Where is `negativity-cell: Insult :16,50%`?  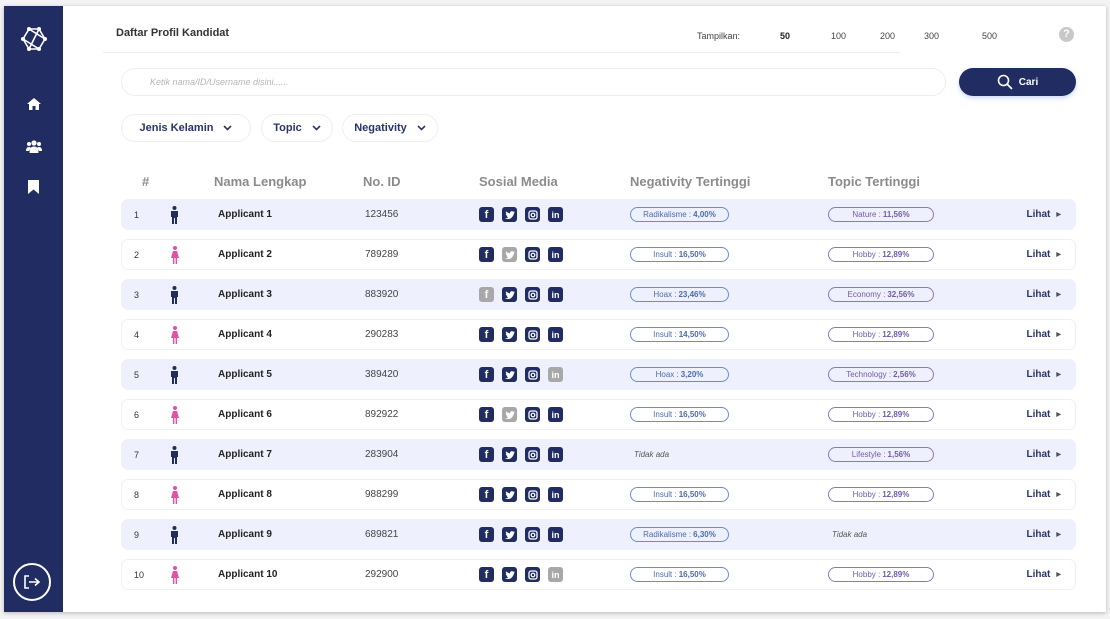 negativity-cell: Insult :16,50% is located at coordinates (679, 574).